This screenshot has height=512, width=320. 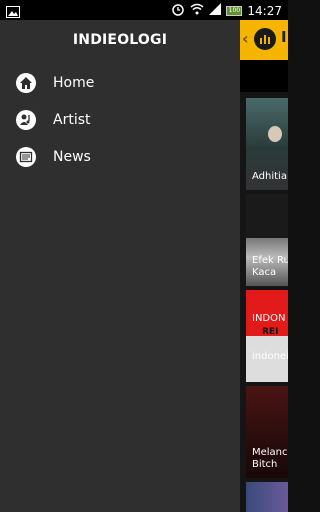 I want to click on card-subtitle: Kaca, so click(x=264, y=272).